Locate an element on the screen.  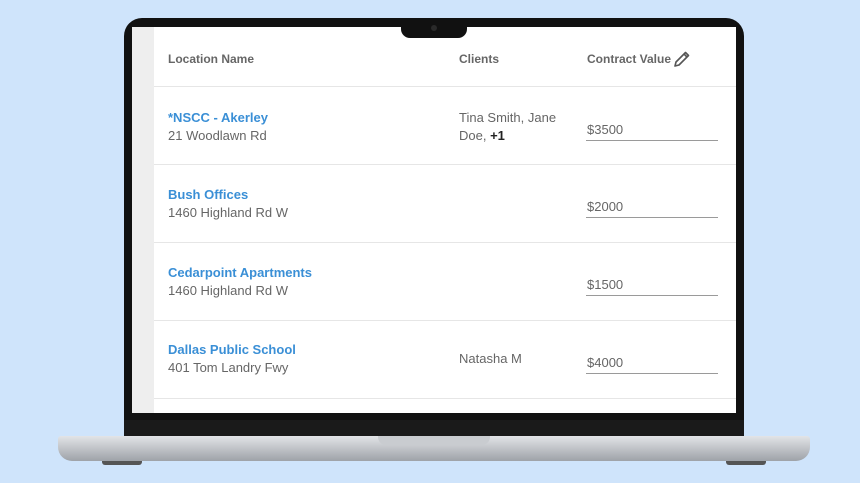
location-name-link: Cedarpoint Apartments is located at coordinates (240, 272).